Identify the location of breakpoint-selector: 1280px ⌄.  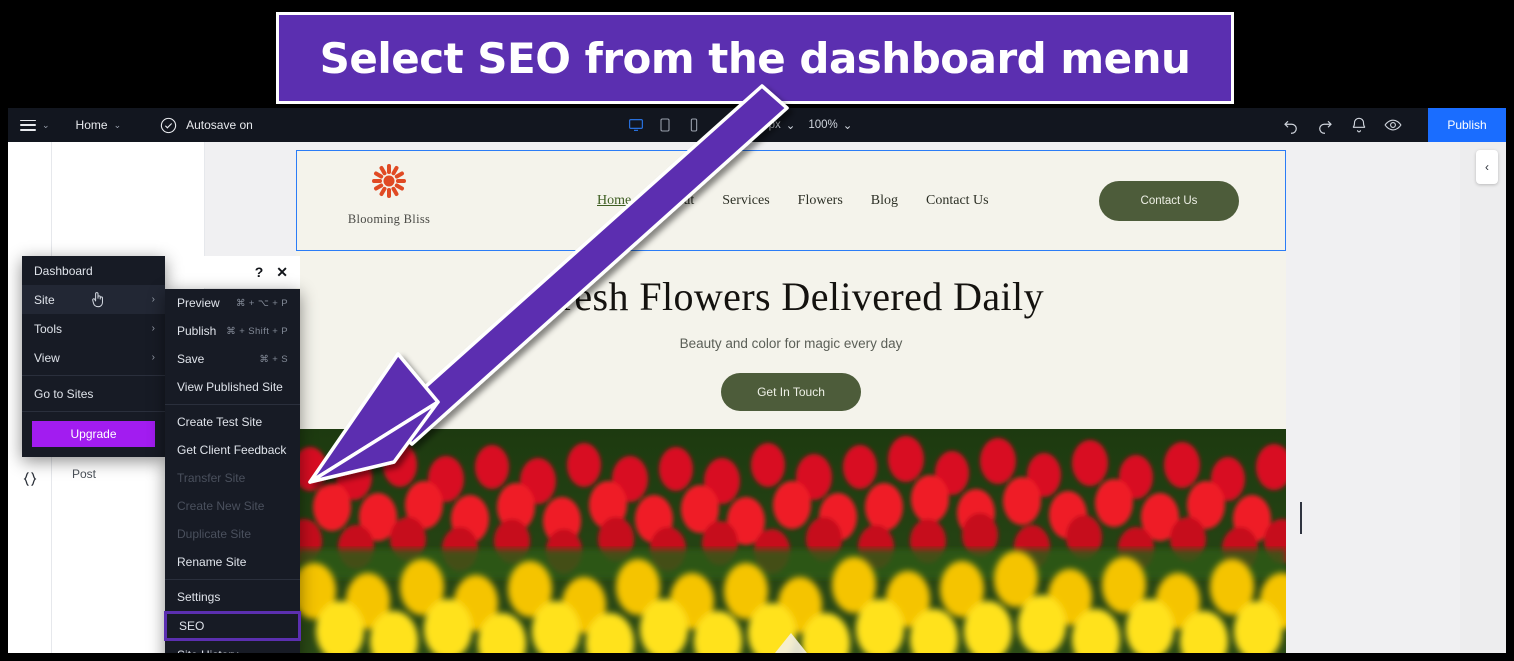
(769, 125).